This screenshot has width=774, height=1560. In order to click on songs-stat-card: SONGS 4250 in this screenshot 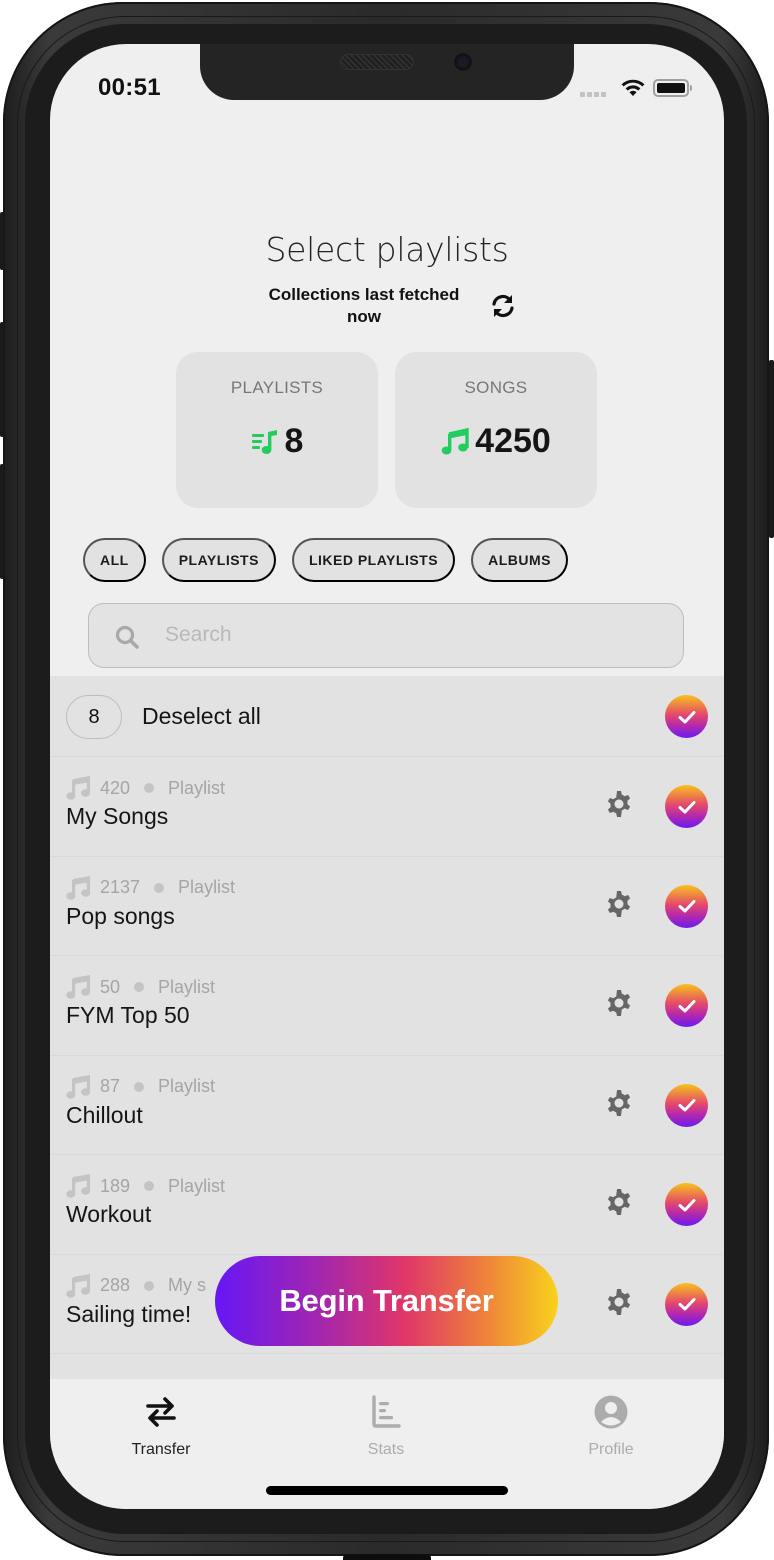, I will do `click(496, 430)`.